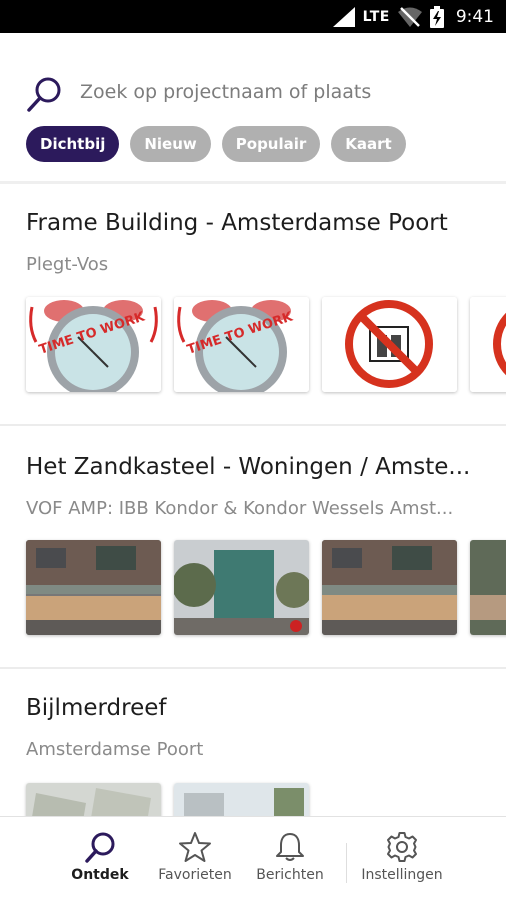  What do you see at coordinates (195, 847) in the screenshot?
I see `star-icon` at bounding box center [195, 847].